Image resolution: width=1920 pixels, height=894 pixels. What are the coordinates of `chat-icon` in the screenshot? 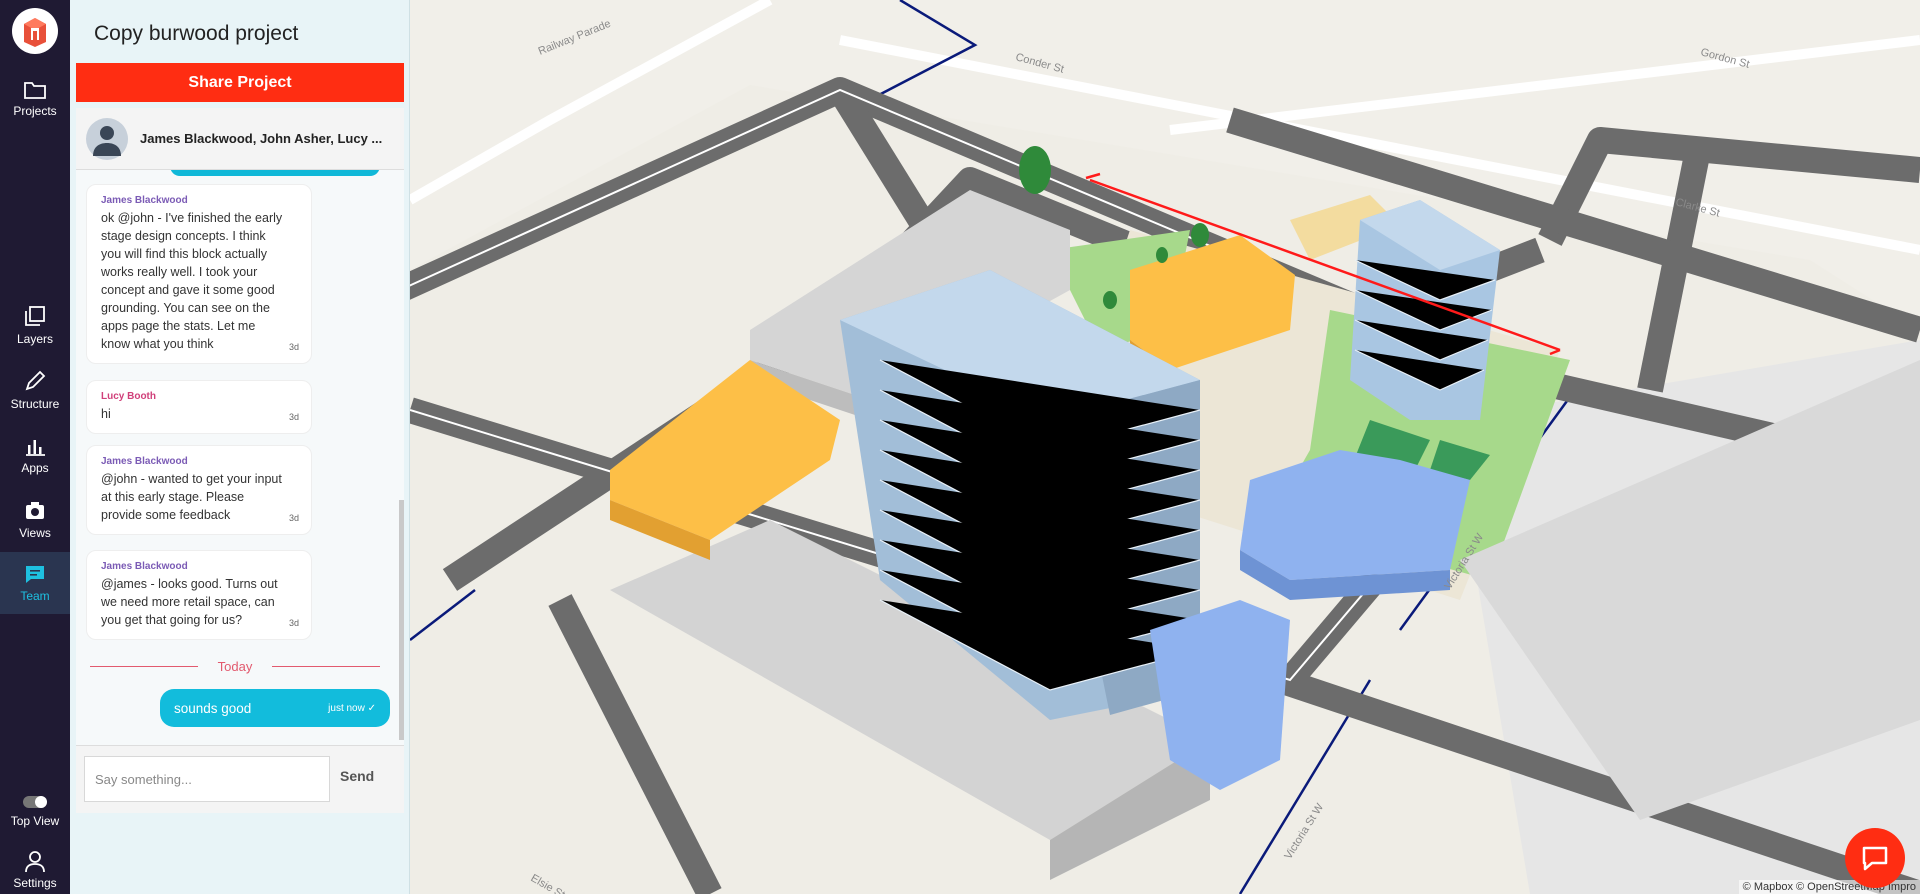 It's located at (35, 574).